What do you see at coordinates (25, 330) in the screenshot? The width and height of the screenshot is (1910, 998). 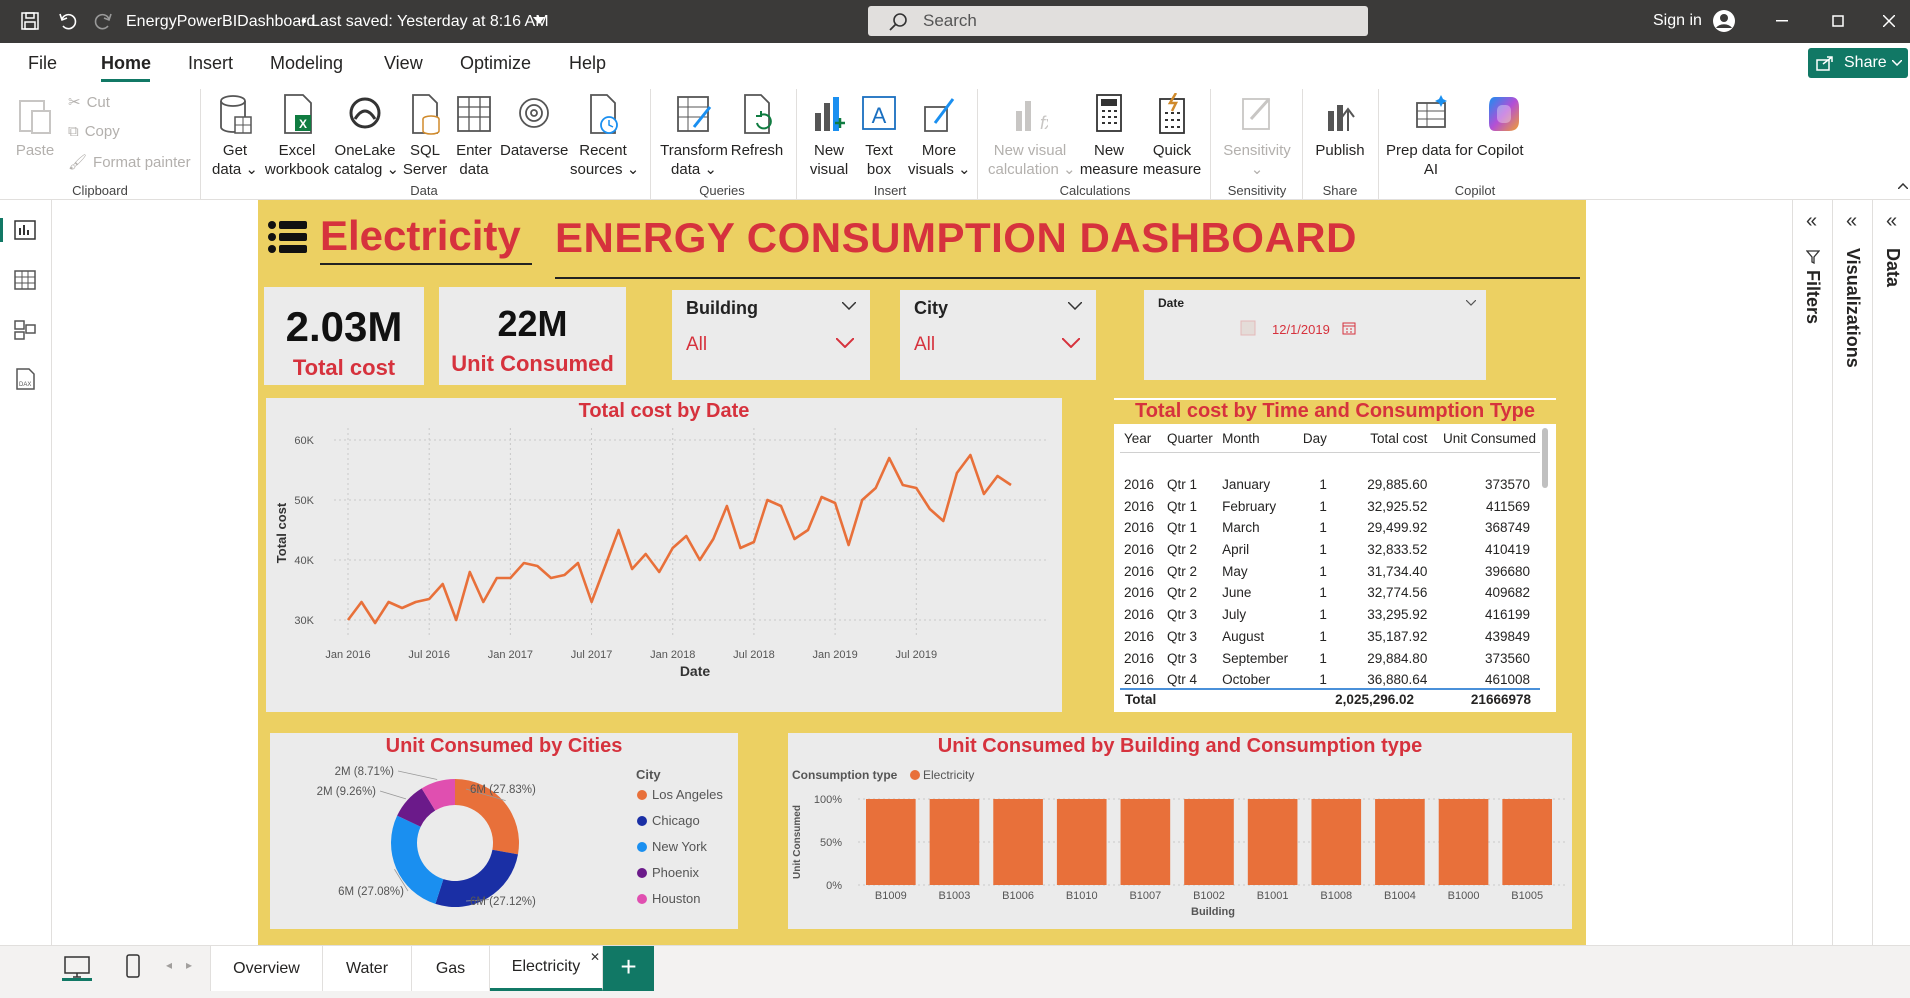 I see `model-view-icon` at bounding box center [25, 330].